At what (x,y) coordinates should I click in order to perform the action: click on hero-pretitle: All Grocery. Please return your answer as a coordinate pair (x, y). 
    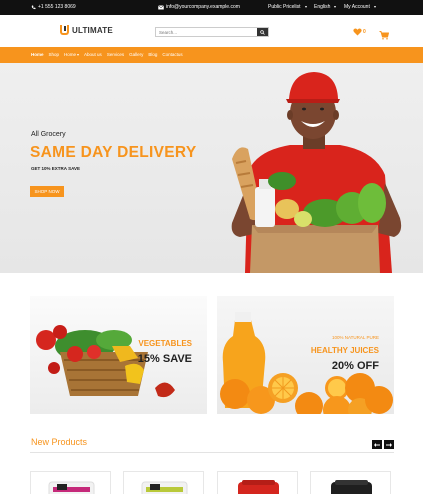
    Looking at the image, I should click on (48, 134).